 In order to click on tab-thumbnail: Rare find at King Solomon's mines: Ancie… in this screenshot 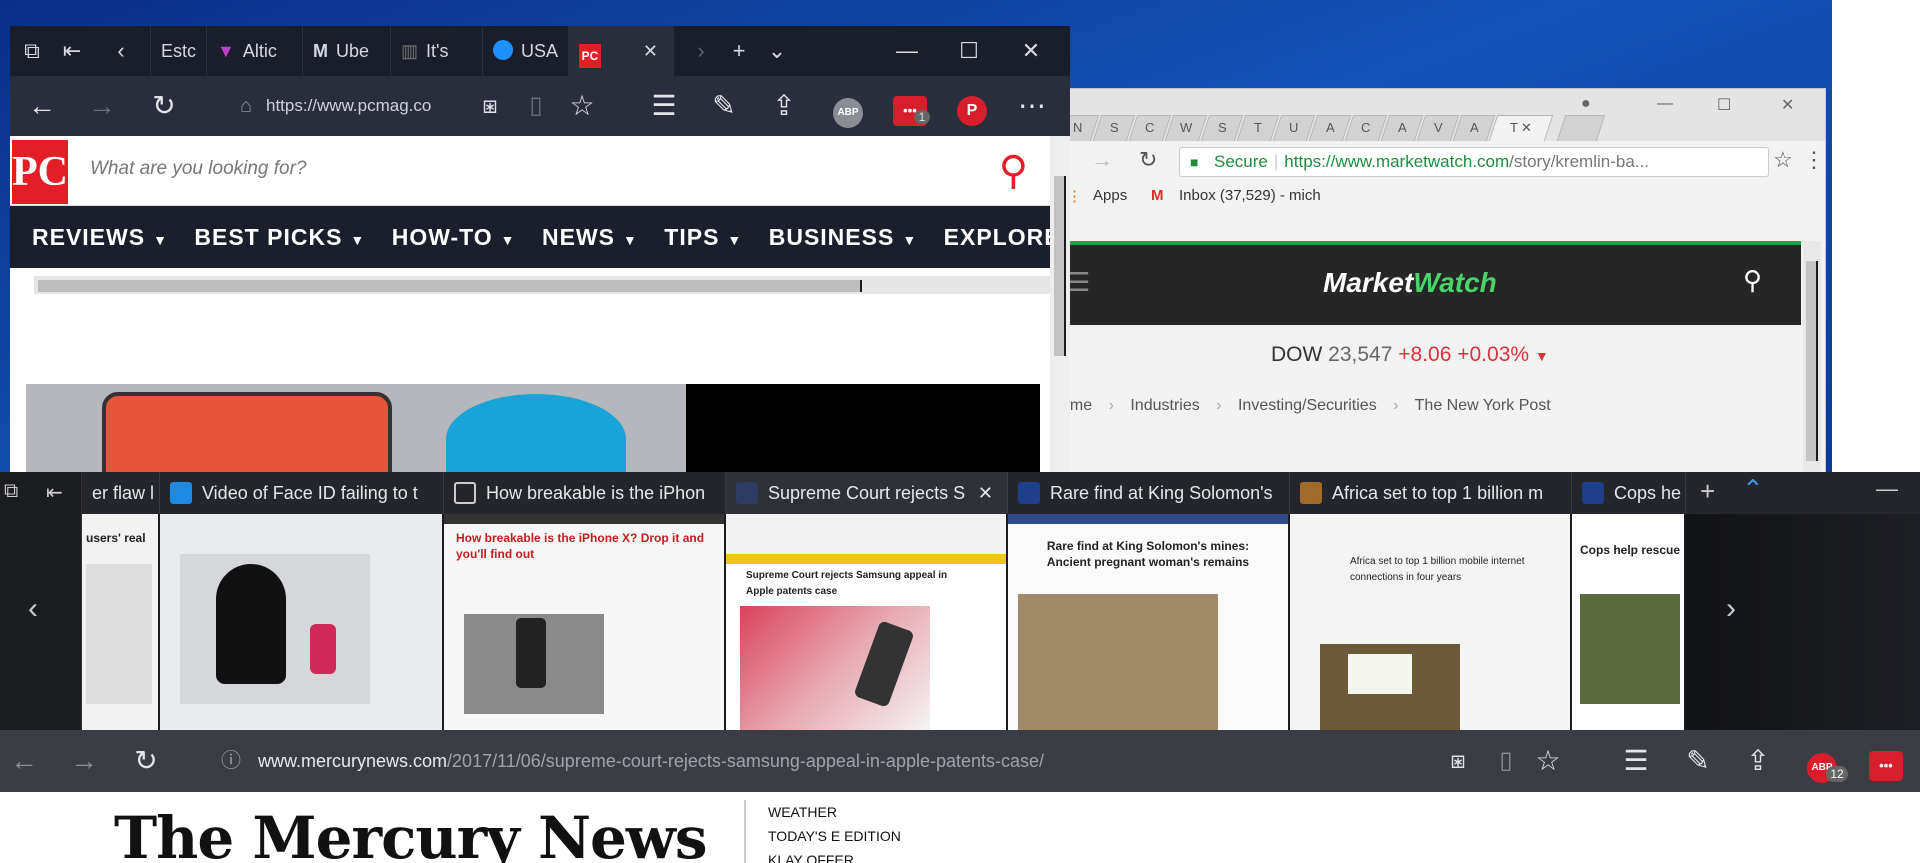, I will do `click(1149, 622)`.